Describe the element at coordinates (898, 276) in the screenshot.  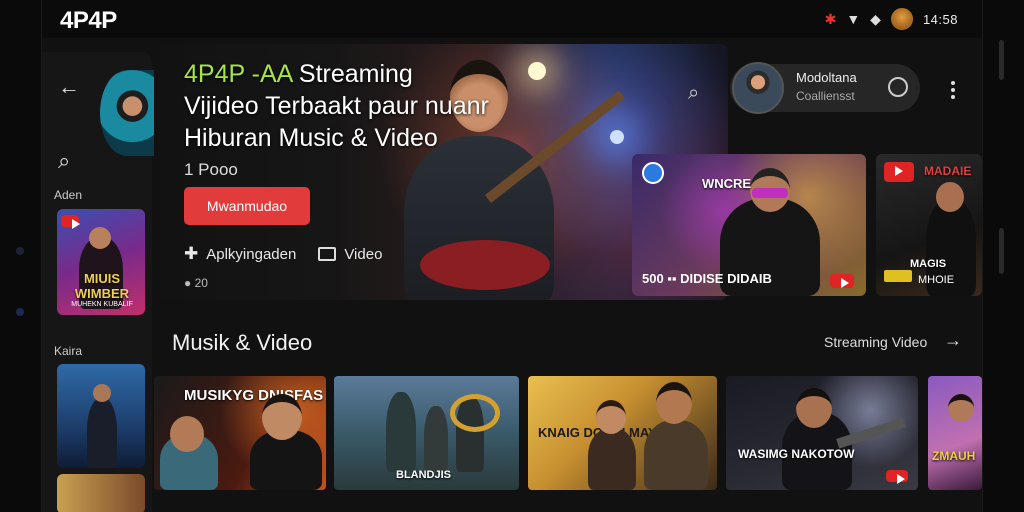
I see `badge` at that location.